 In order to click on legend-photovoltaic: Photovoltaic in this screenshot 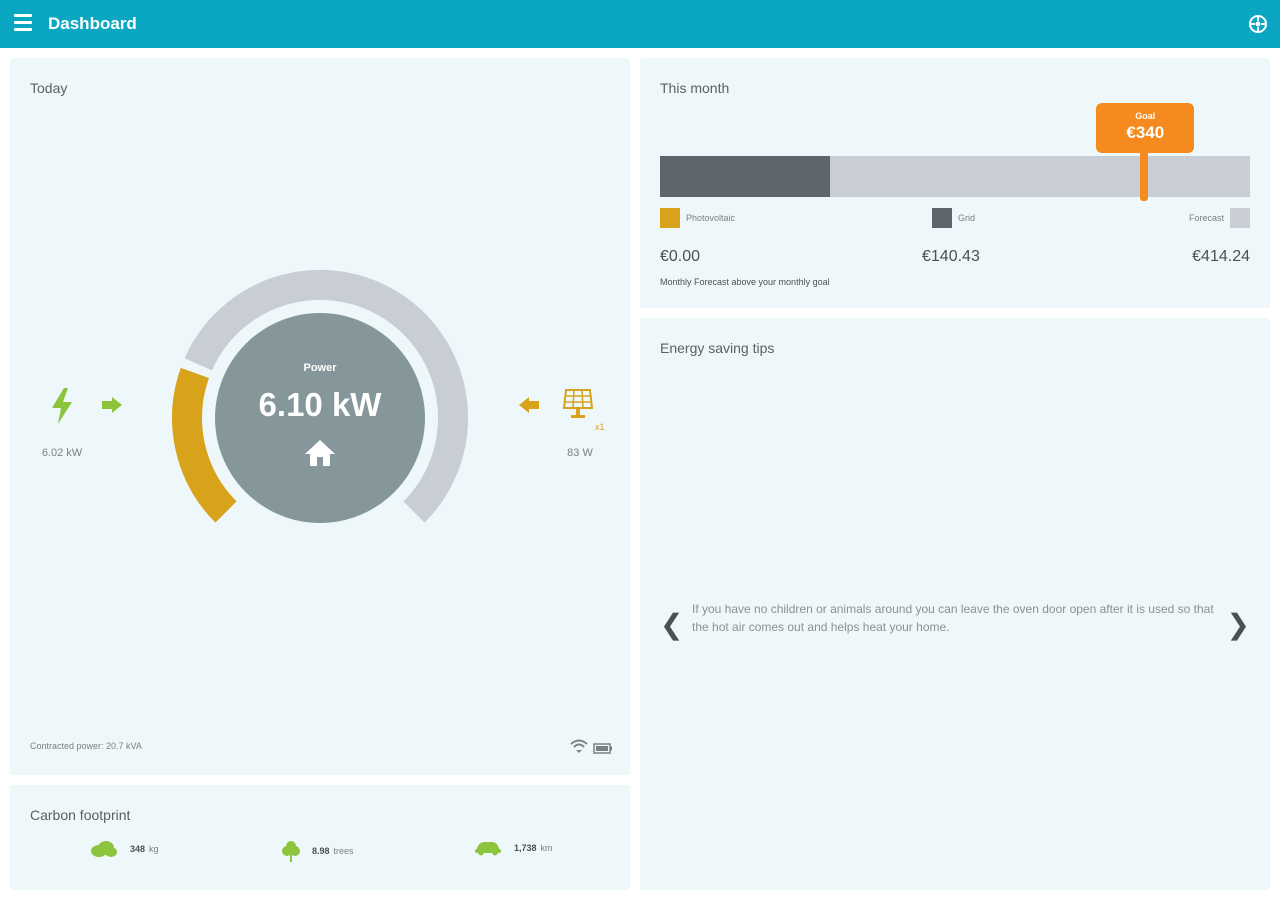, I will do `click(697, 218)`.